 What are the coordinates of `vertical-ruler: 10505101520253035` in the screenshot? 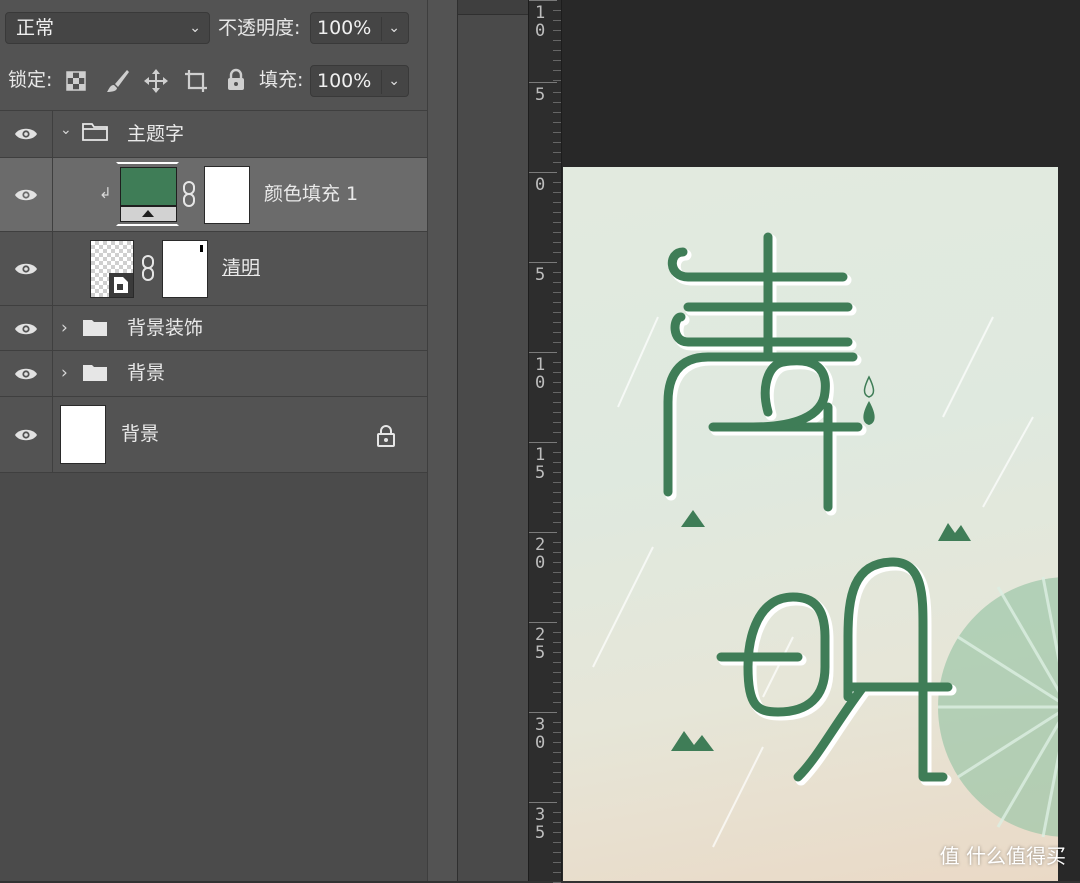 It's located at (545, 441).